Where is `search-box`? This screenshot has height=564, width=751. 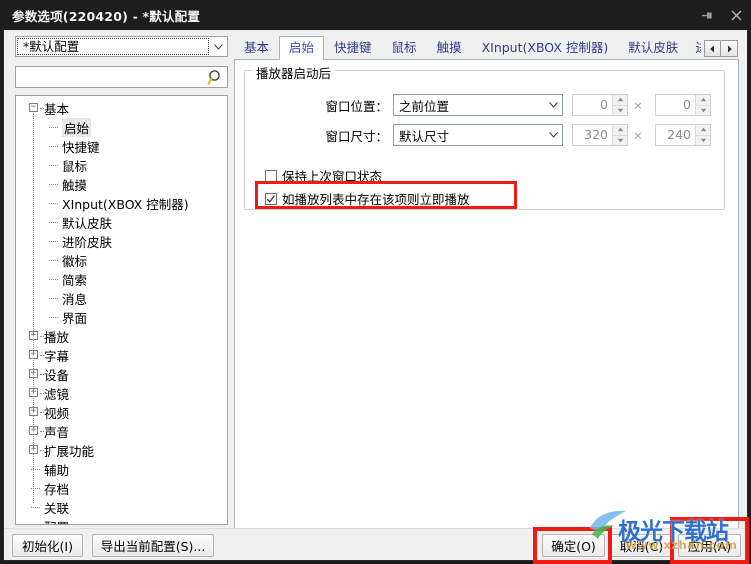
search-box is located at coordinates (121, 77).